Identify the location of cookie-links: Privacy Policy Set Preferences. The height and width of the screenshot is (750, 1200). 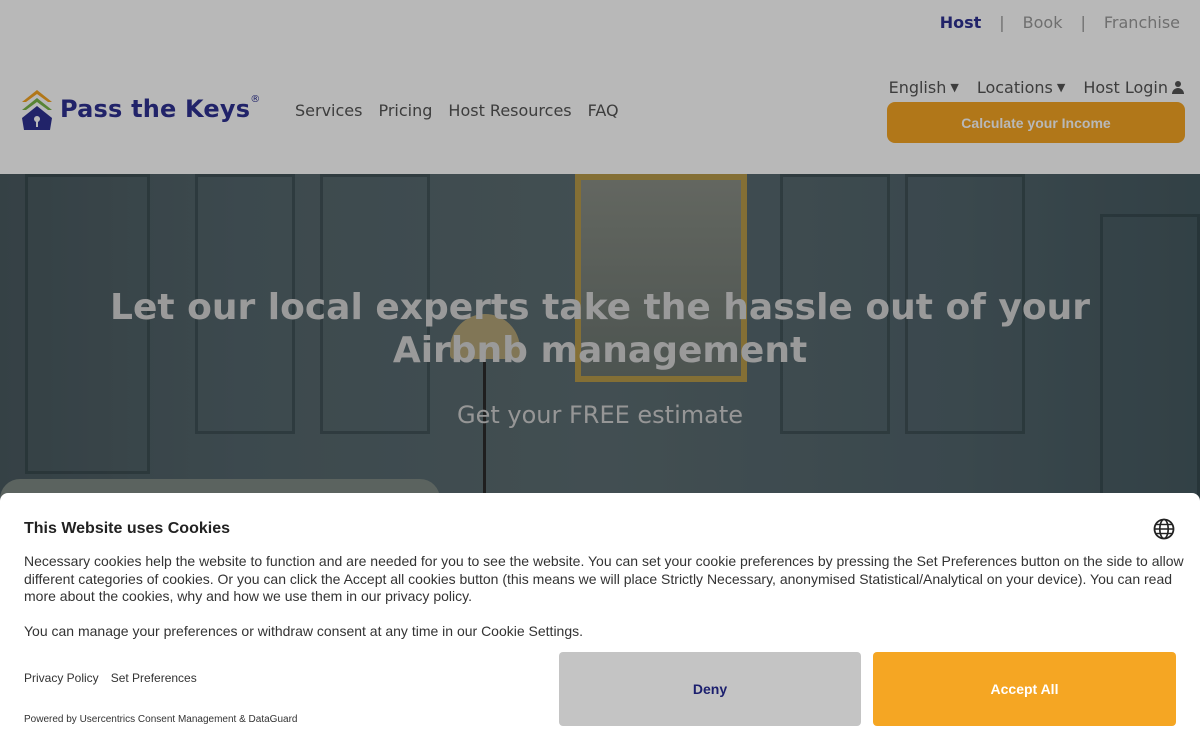
(110, 678).